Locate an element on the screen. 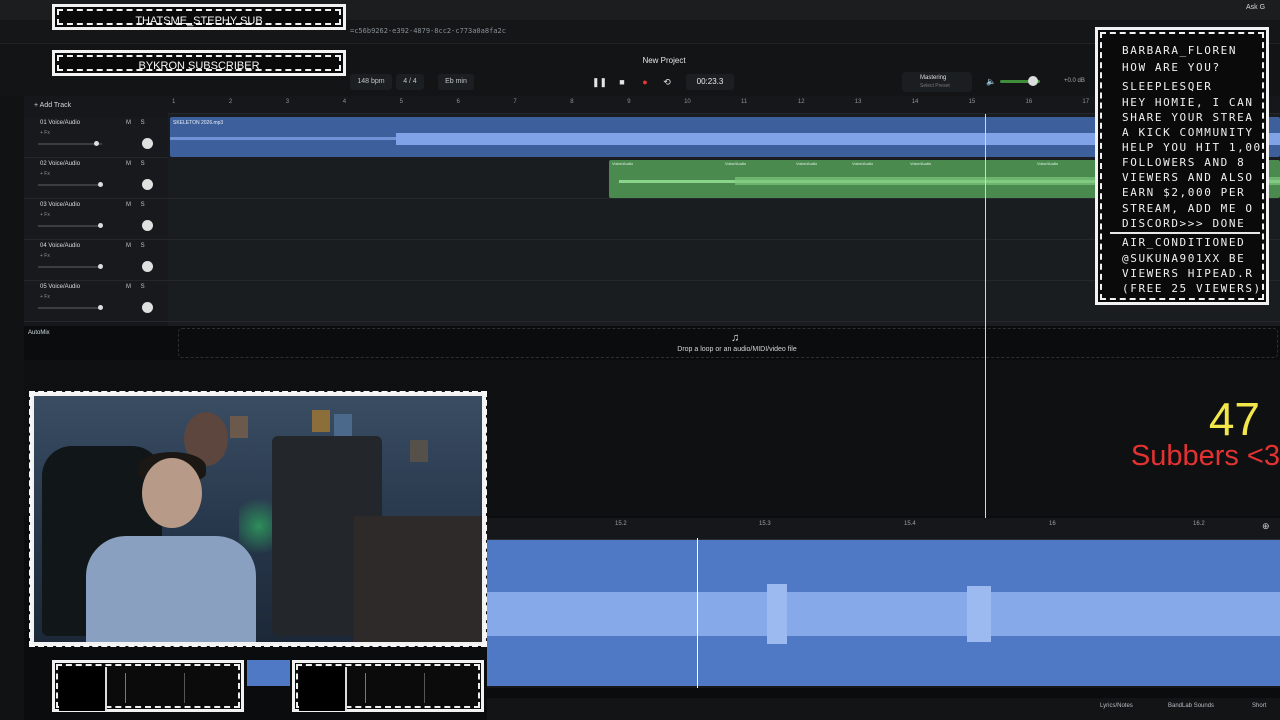 The image size is (1280, 720). track-row: 03 Voice/Audio + Fx M S is located at coordinates (96, 219).